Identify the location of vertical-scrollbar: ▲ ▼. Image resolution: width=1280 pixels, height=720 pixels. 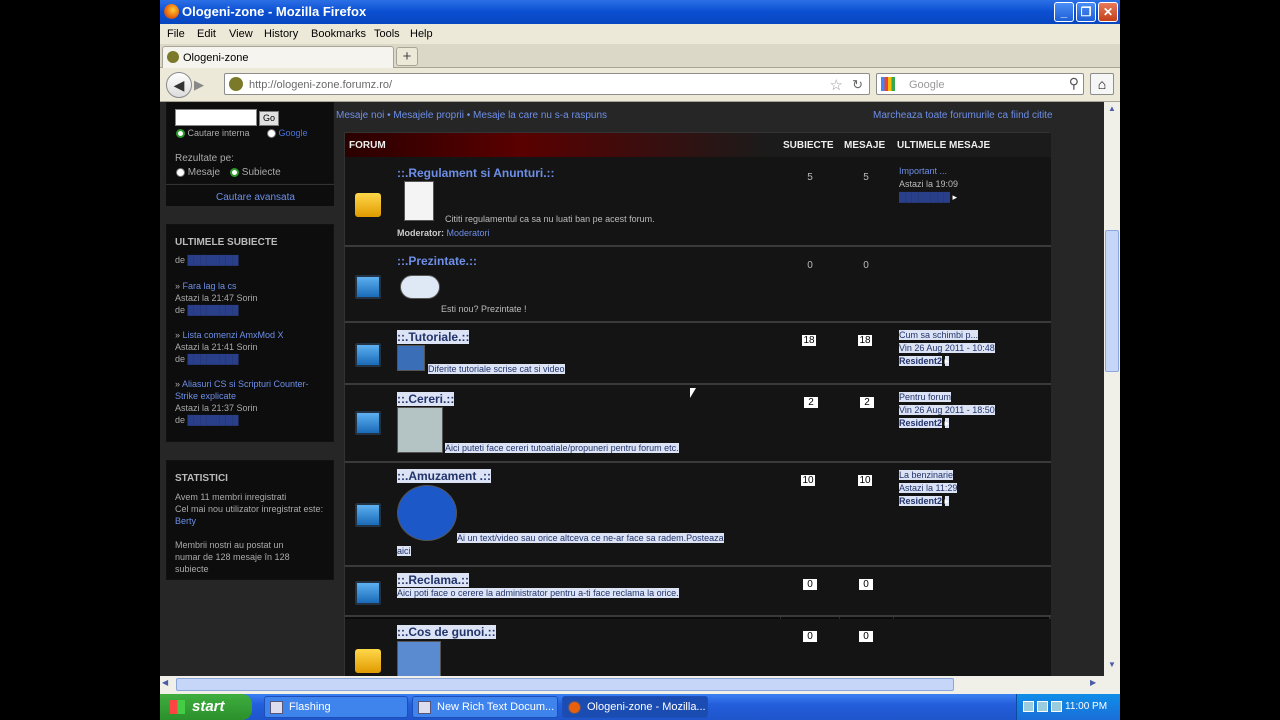
(1112, 389).